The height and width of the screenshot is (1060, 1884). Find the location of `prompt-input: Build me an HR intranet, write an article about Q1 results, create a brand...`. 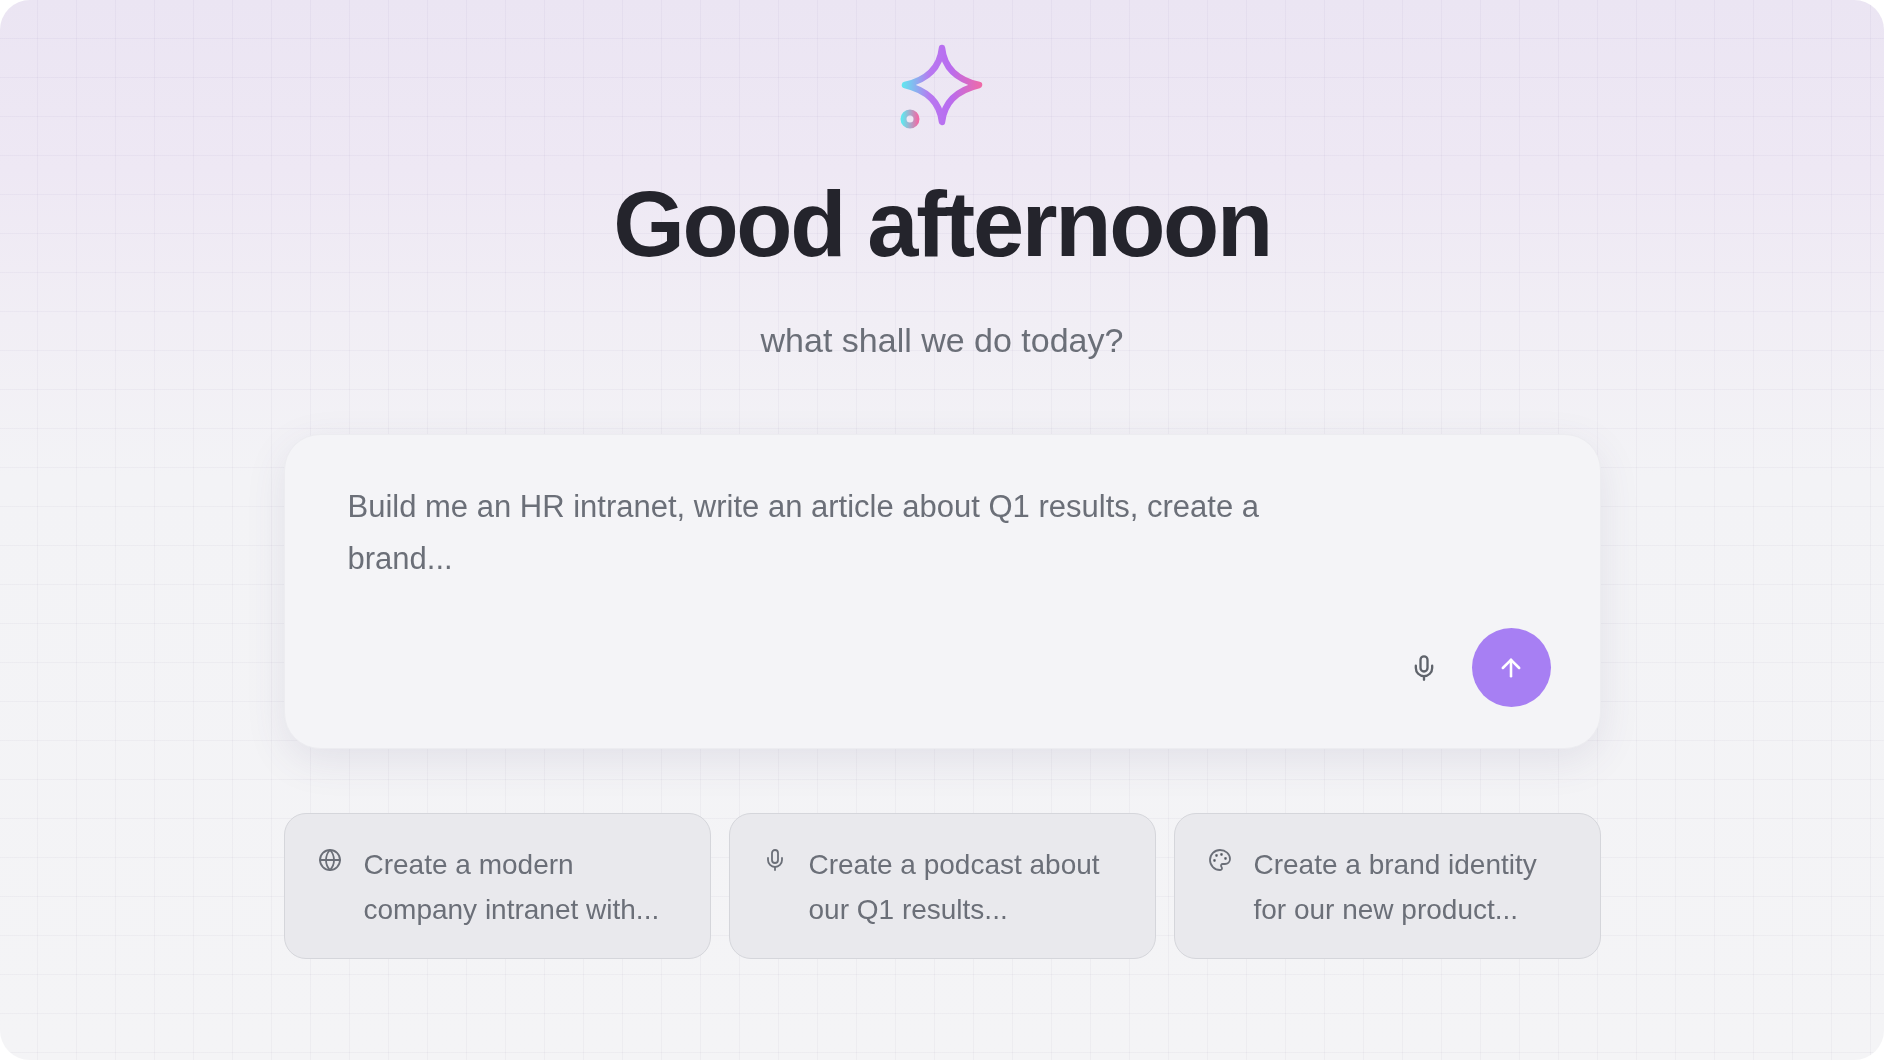

prompt-input: Build me an HR intranet, write an article about Q1 results, create a brand... is located at coordinates (827, 532).